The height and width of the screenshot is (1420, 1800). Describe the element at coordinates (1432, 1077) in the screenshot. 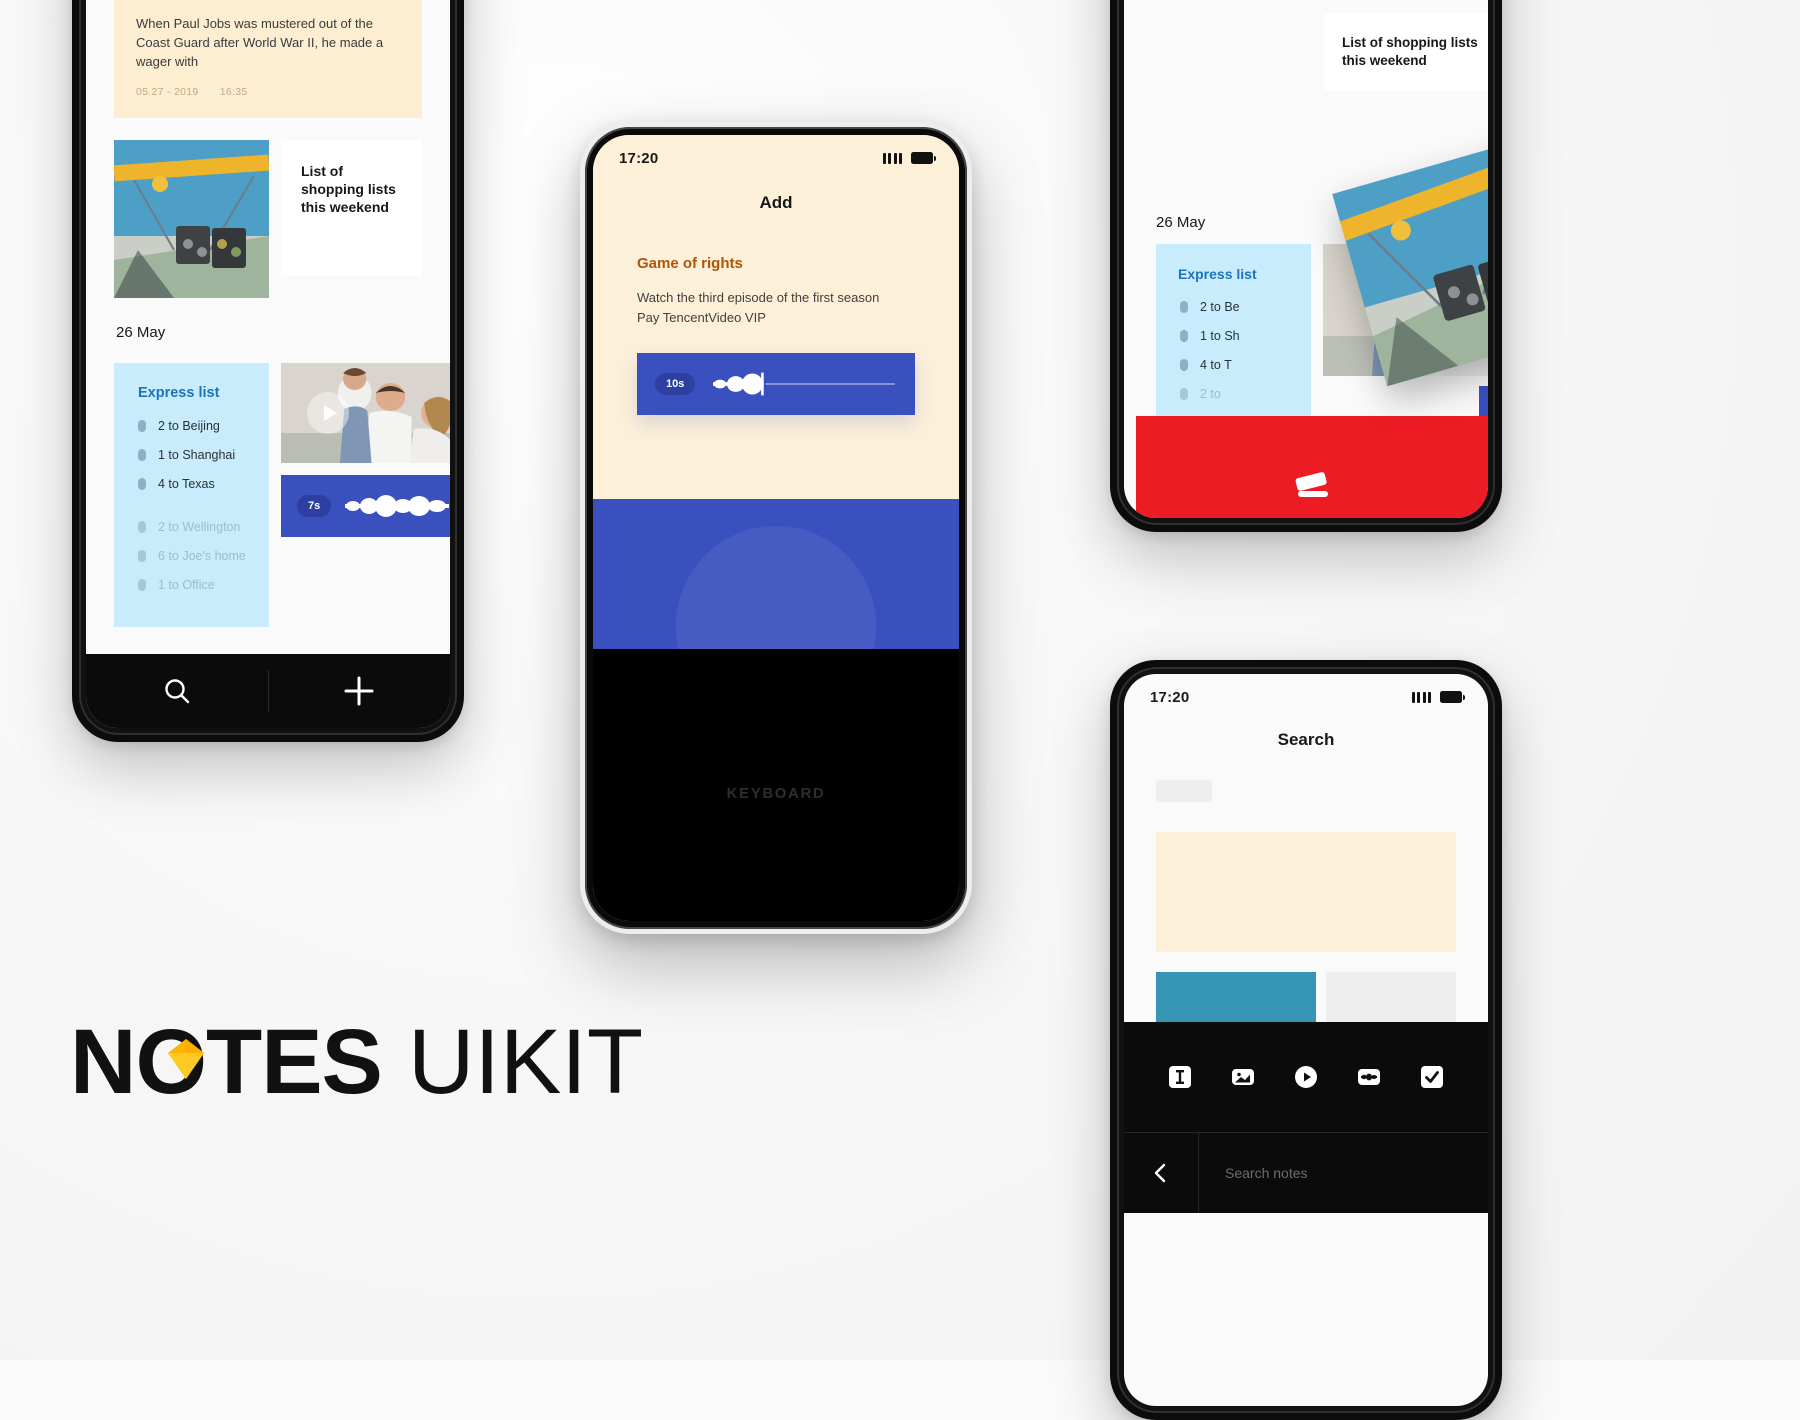

I see `checklist-icon` at that location.